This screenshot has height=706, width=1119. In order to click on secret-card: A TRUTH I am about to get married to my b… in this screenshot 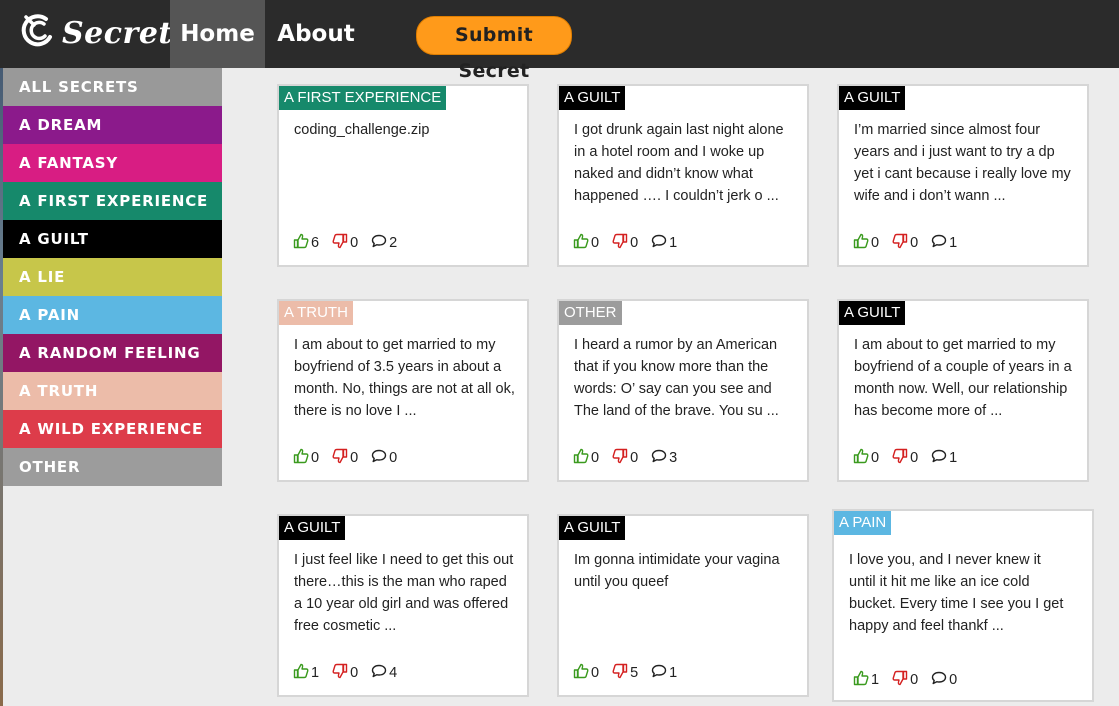, I will do `click(403, 390)`.